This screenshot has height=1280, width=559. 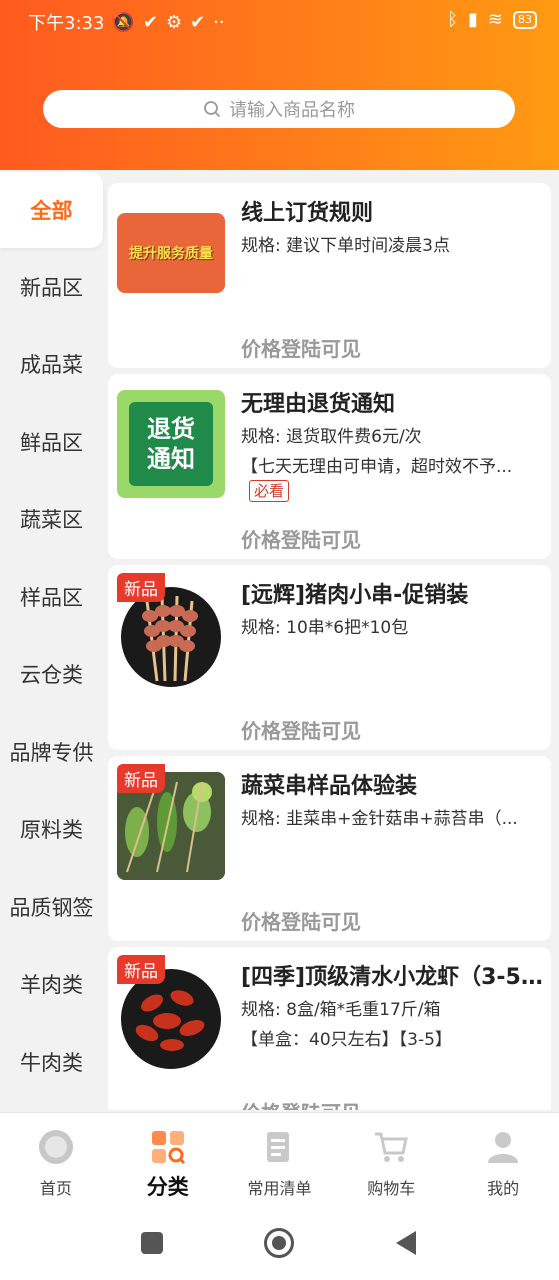 What do you see at coordinates (51, 442) in the screenshot?
I see `sidebar-item-fresh: 鲜品区` at bounding box center [51, 442].